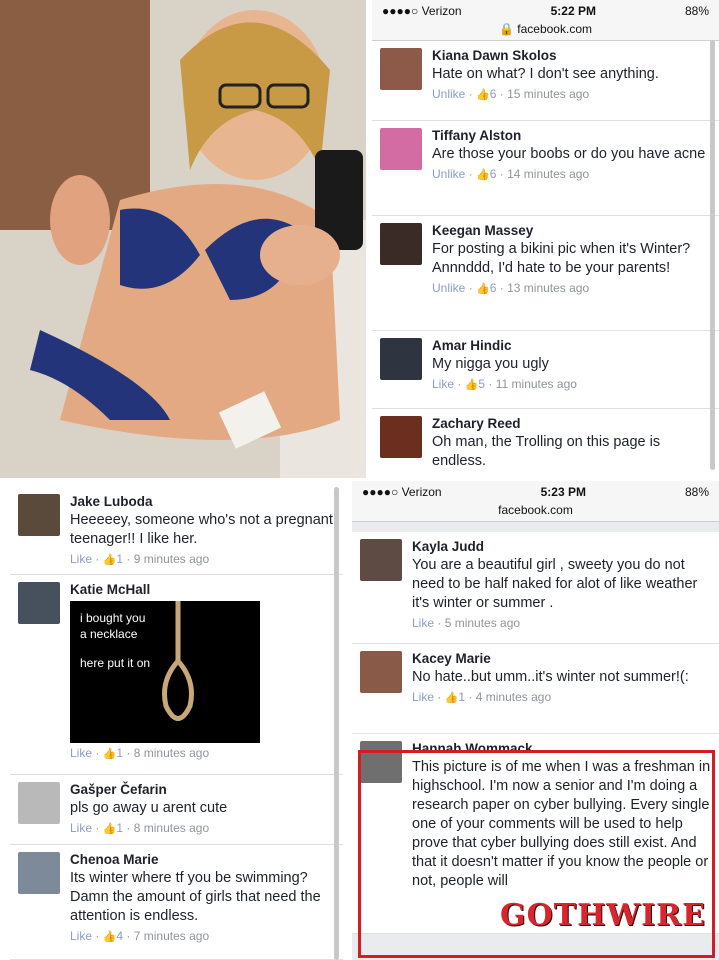 This screenshot has height=960, width=719. Describe the element at coordinates (149, 808) in the screenshot. I see `comment-text: pls go away u arent cute` at that location.